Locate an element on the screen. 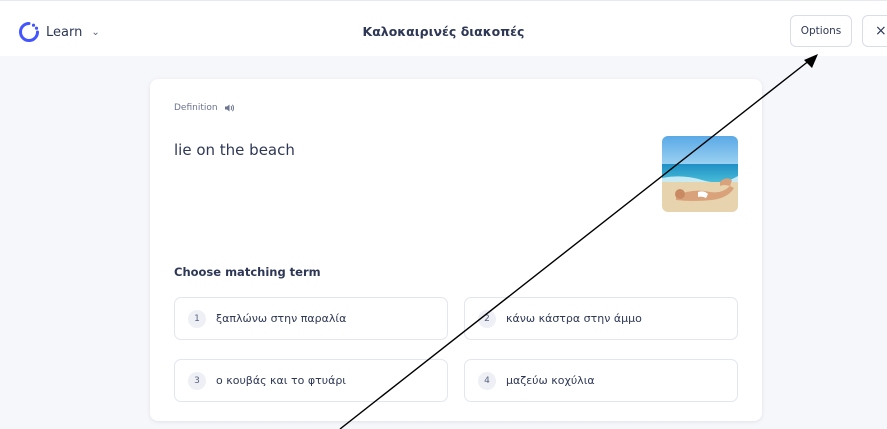  definition-text: lie on the beach is located at coordinates (234, 150).